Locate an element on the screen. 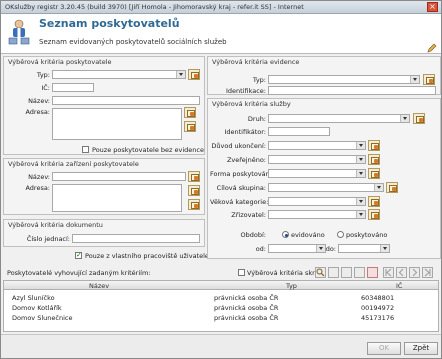 The height and width of the screenshot is (359, 442). service-end-reason-label: Důvod ukončení: is located at coordinates (238, 146).